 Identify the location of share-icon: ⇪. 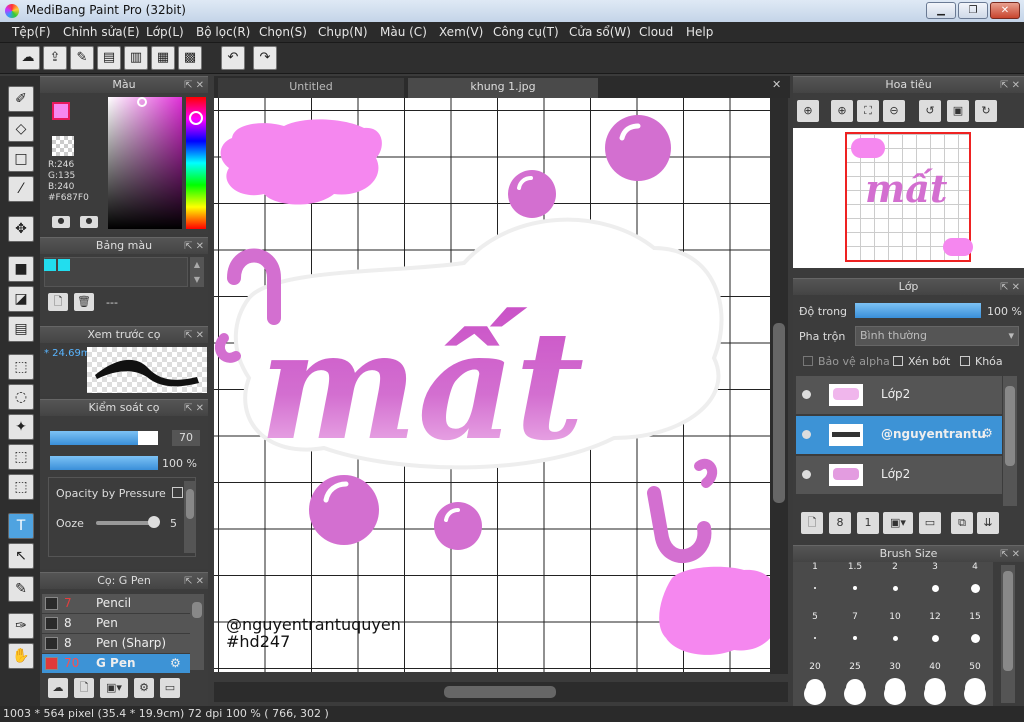
(55, 58).